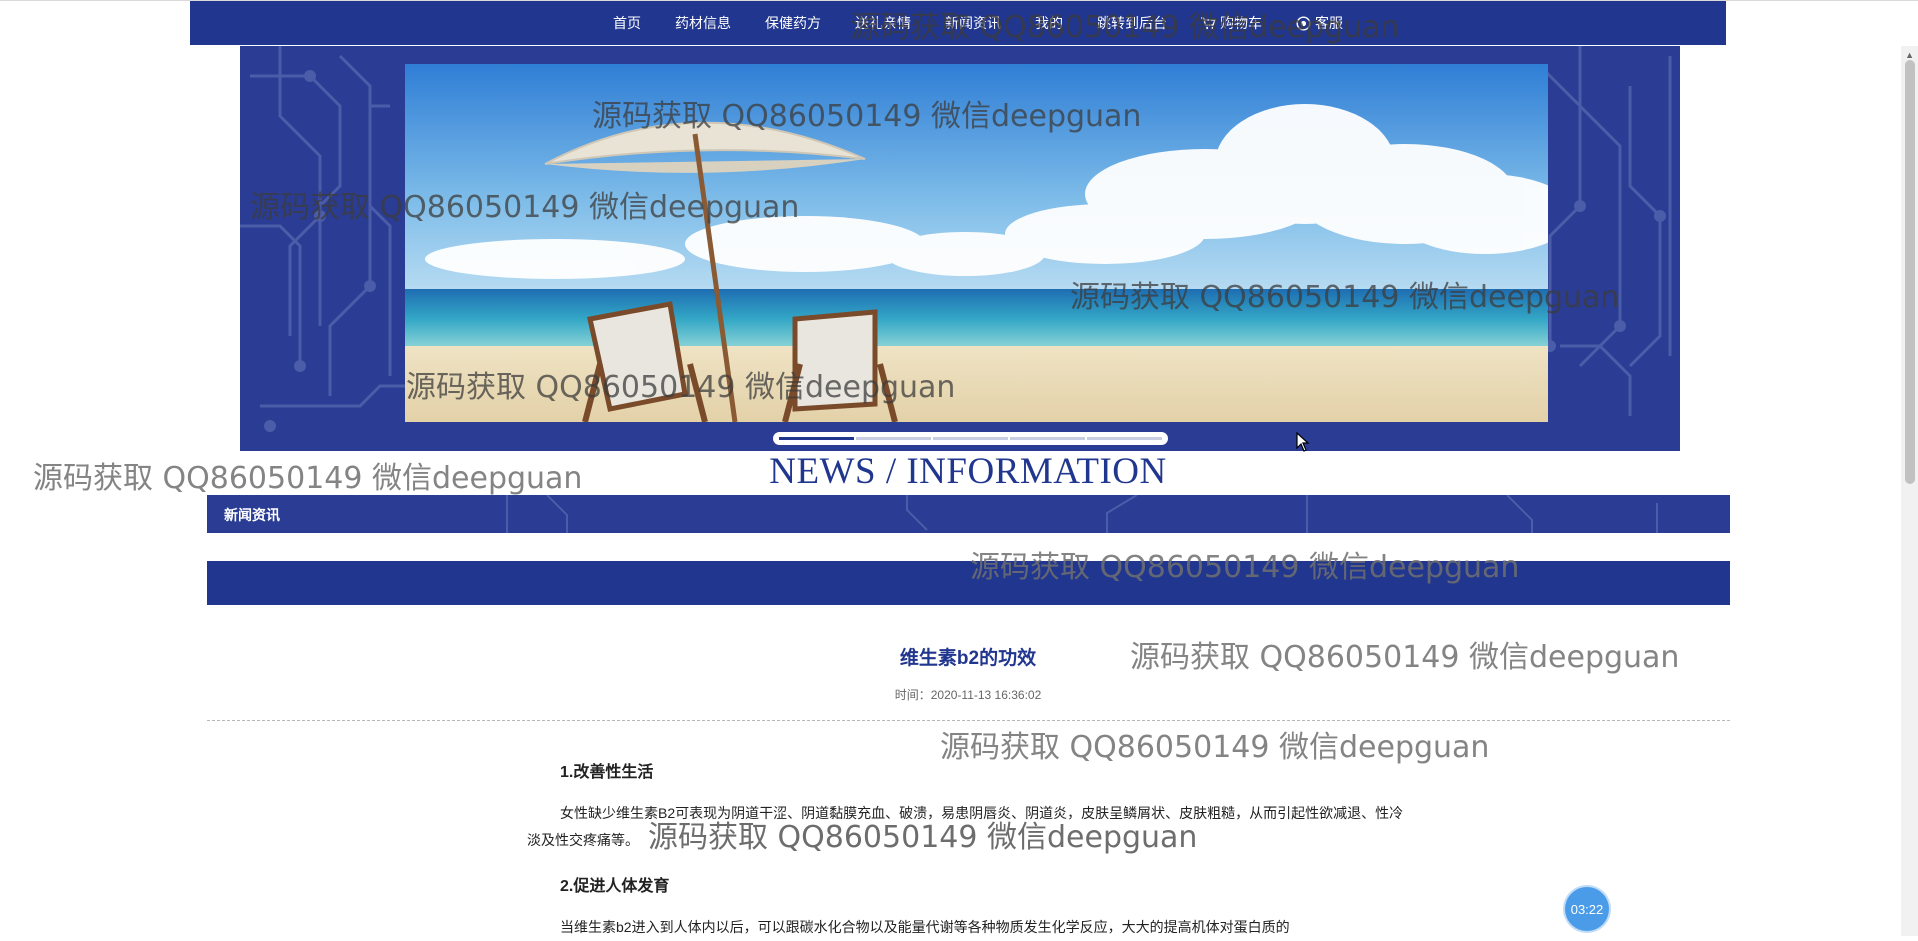  Describe the element at coordinates (912, 695) in the screenshot. I see `time-label: 时间：` at that location.